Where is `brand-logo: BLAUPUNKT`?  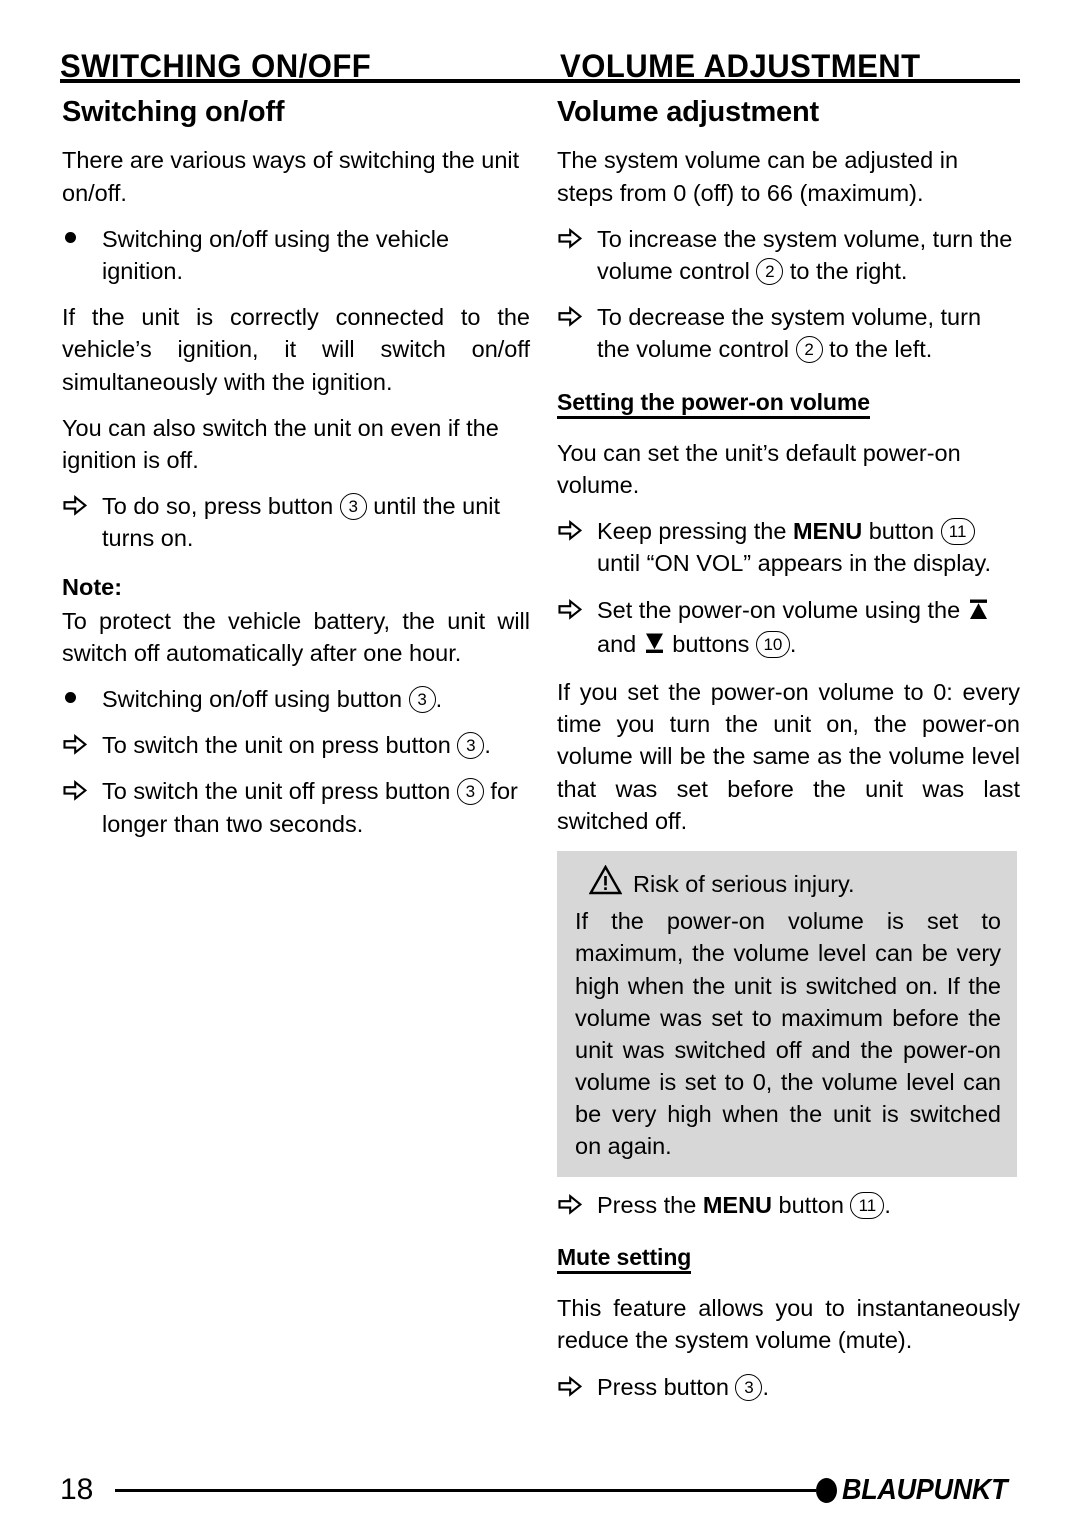
brand-logo: BLAUPUNKT is located at coordinates (918, 1490).